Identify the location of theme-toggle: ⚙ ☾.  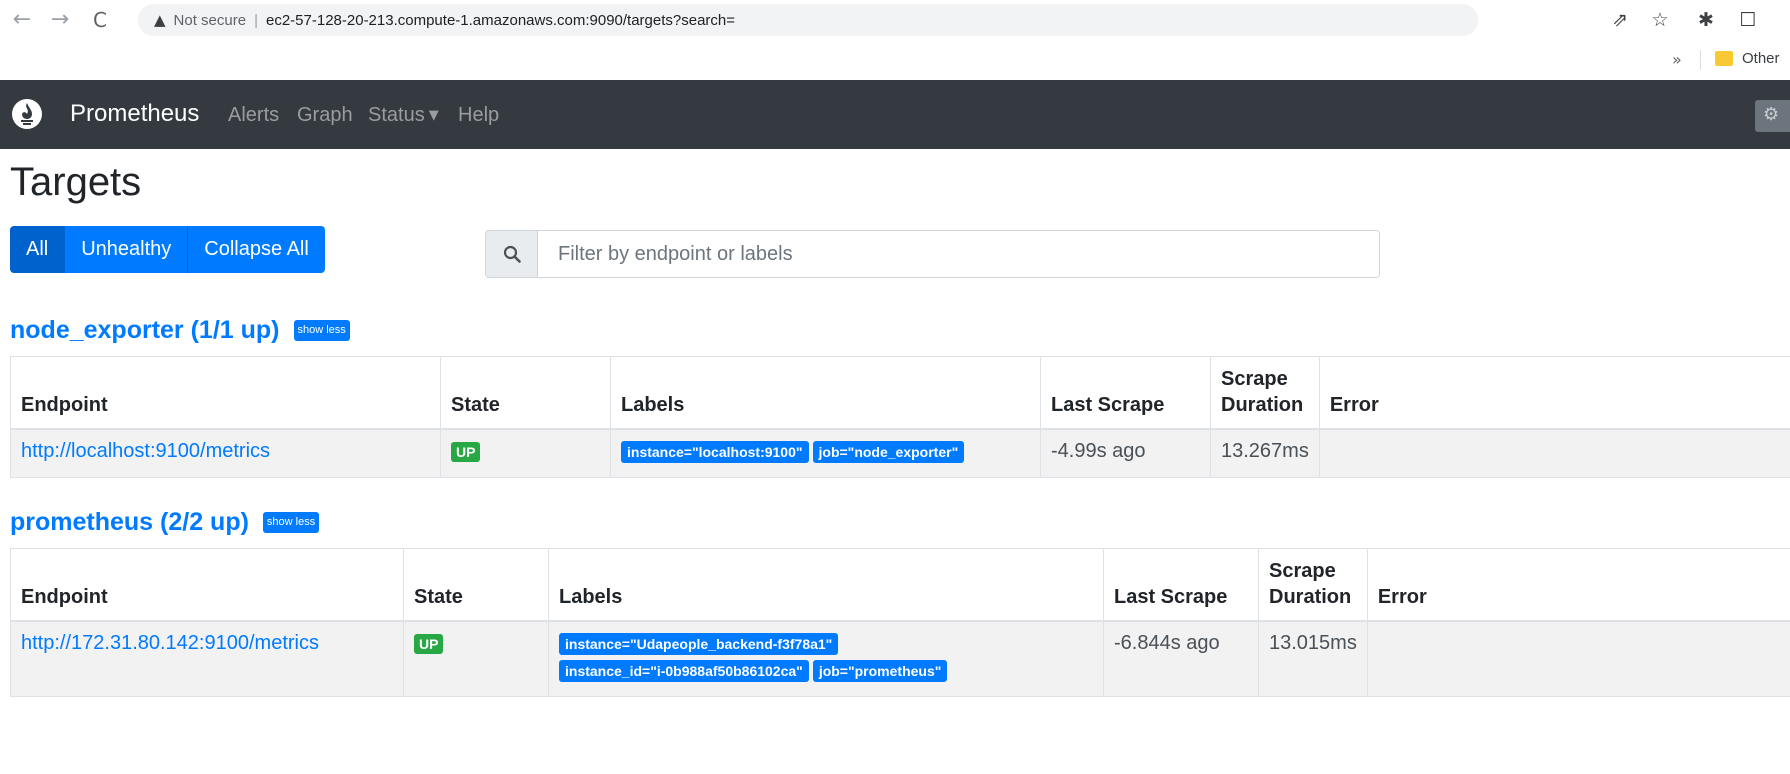
(1772, 116).